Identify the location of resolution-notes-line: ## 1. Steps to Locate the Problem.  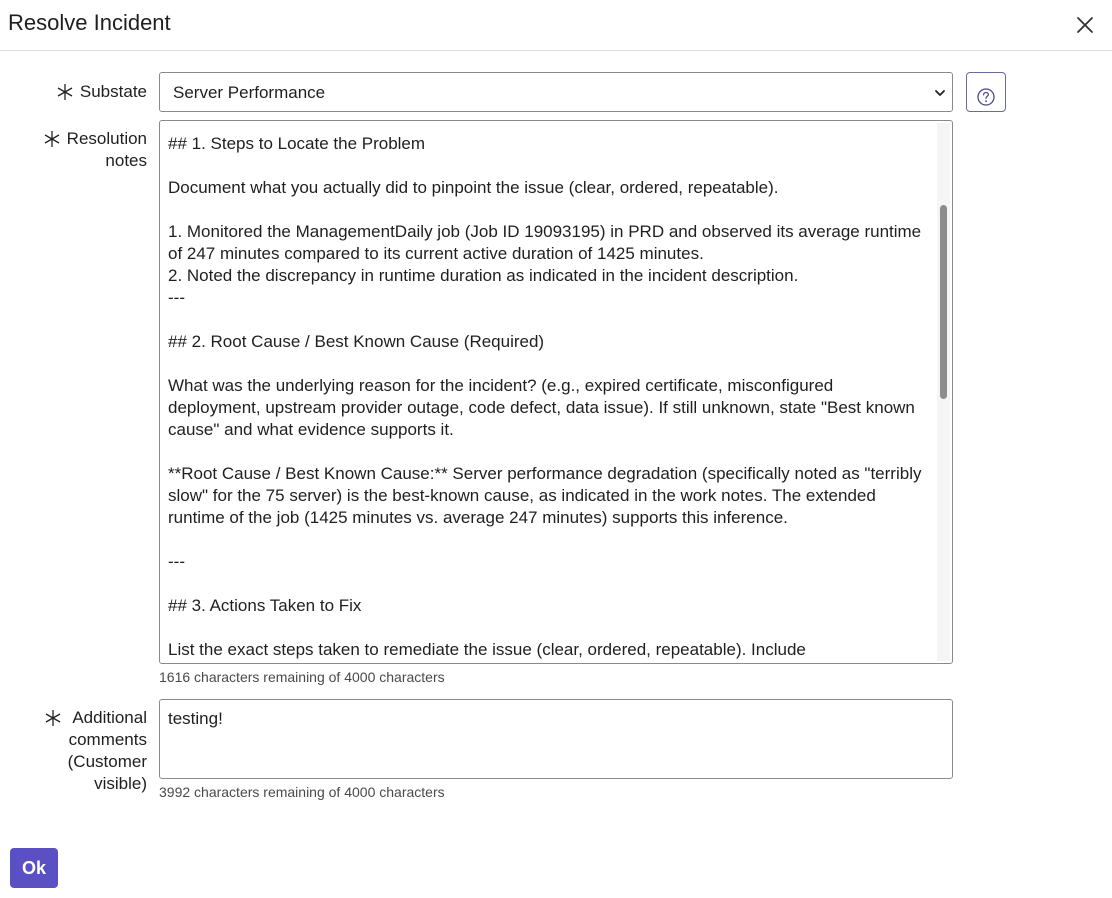
(297, 143).